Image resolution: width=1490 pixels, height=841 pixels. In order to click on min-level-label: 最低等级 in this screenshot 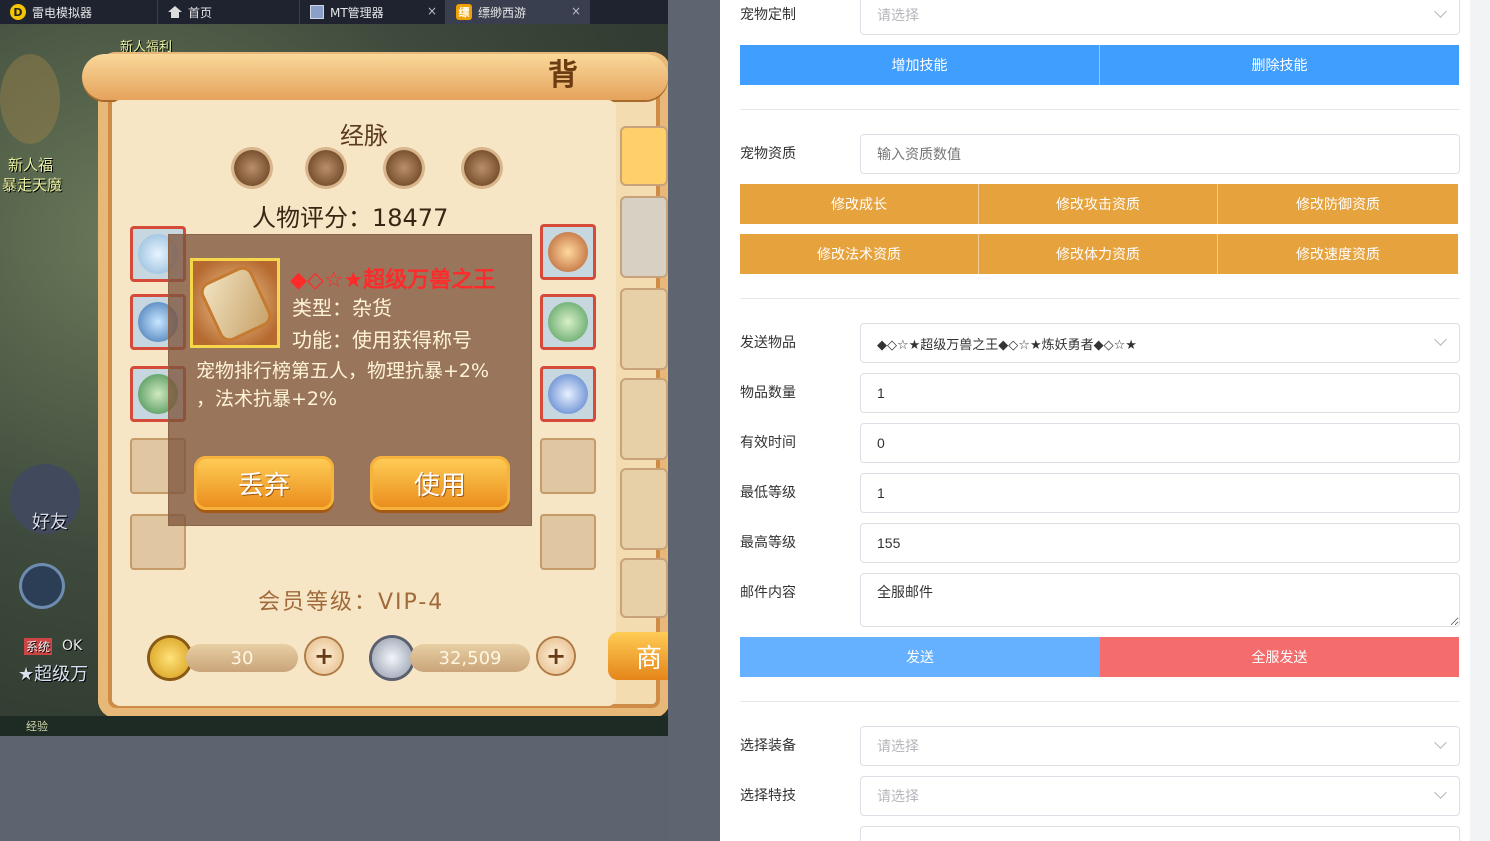, I will do `click(768, 493)`.